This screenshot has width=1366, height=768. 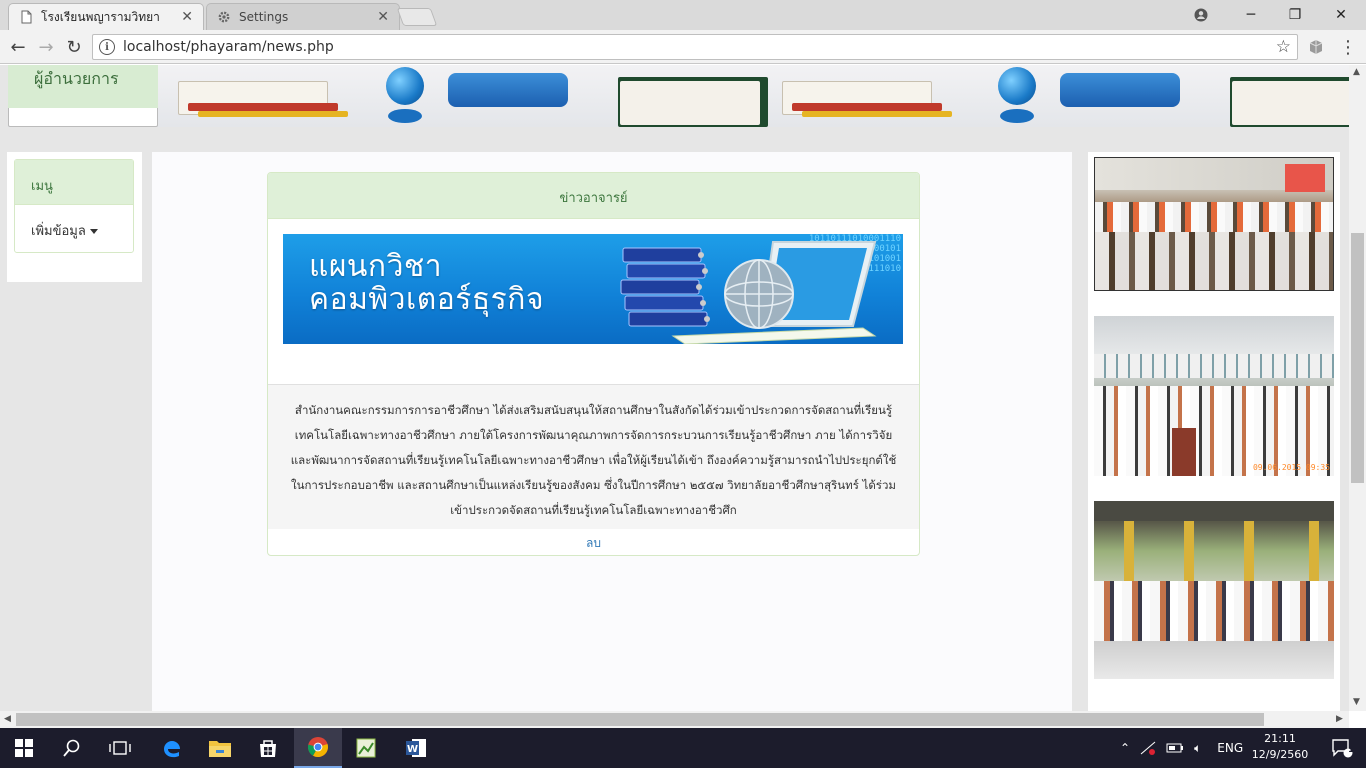 I want to click on extension-icon, so click(x=1316, y=47).